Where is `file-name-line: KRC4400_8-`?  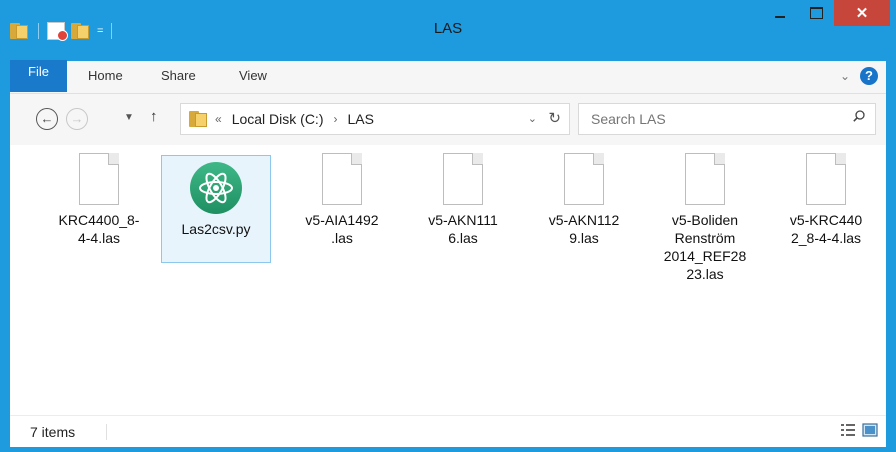 file-name-line: KRC4400_8- is located at coordinates (99, 220).